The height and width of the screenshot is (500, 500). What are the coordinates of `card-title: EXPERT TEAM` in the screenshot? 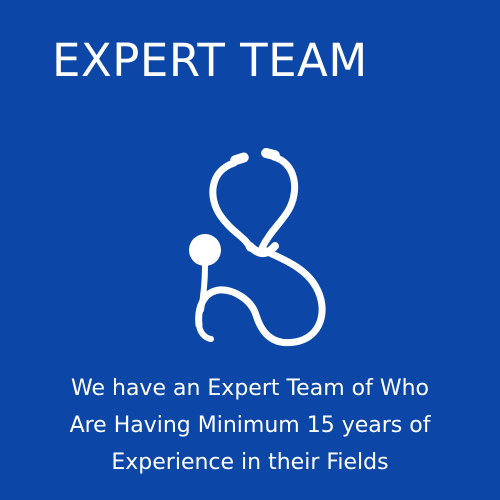 It's located at (210, 60).